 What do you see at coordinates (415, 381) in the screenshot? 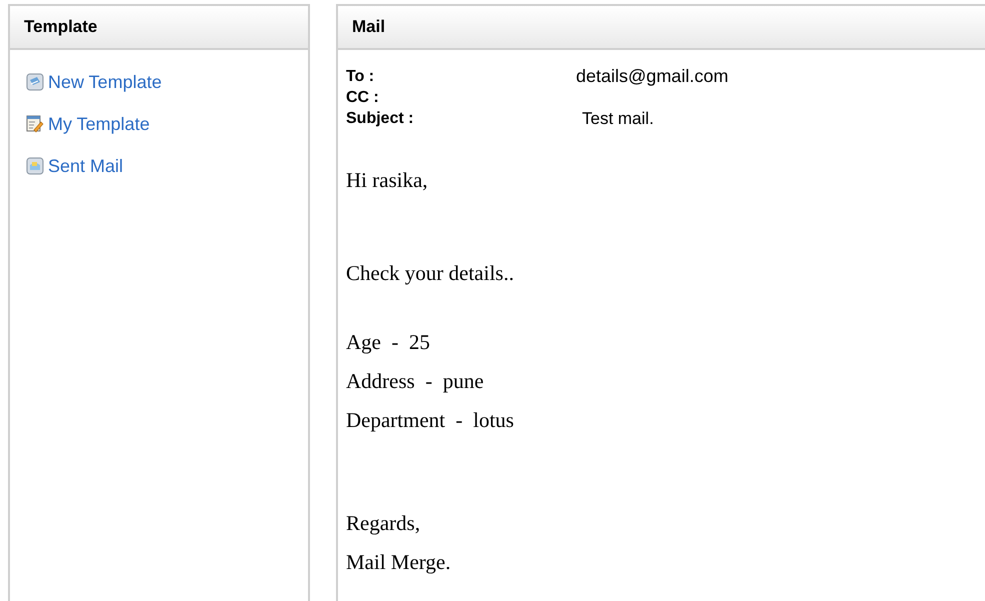
I see `message-line: Address - pune` at bounding box center [415, 381].